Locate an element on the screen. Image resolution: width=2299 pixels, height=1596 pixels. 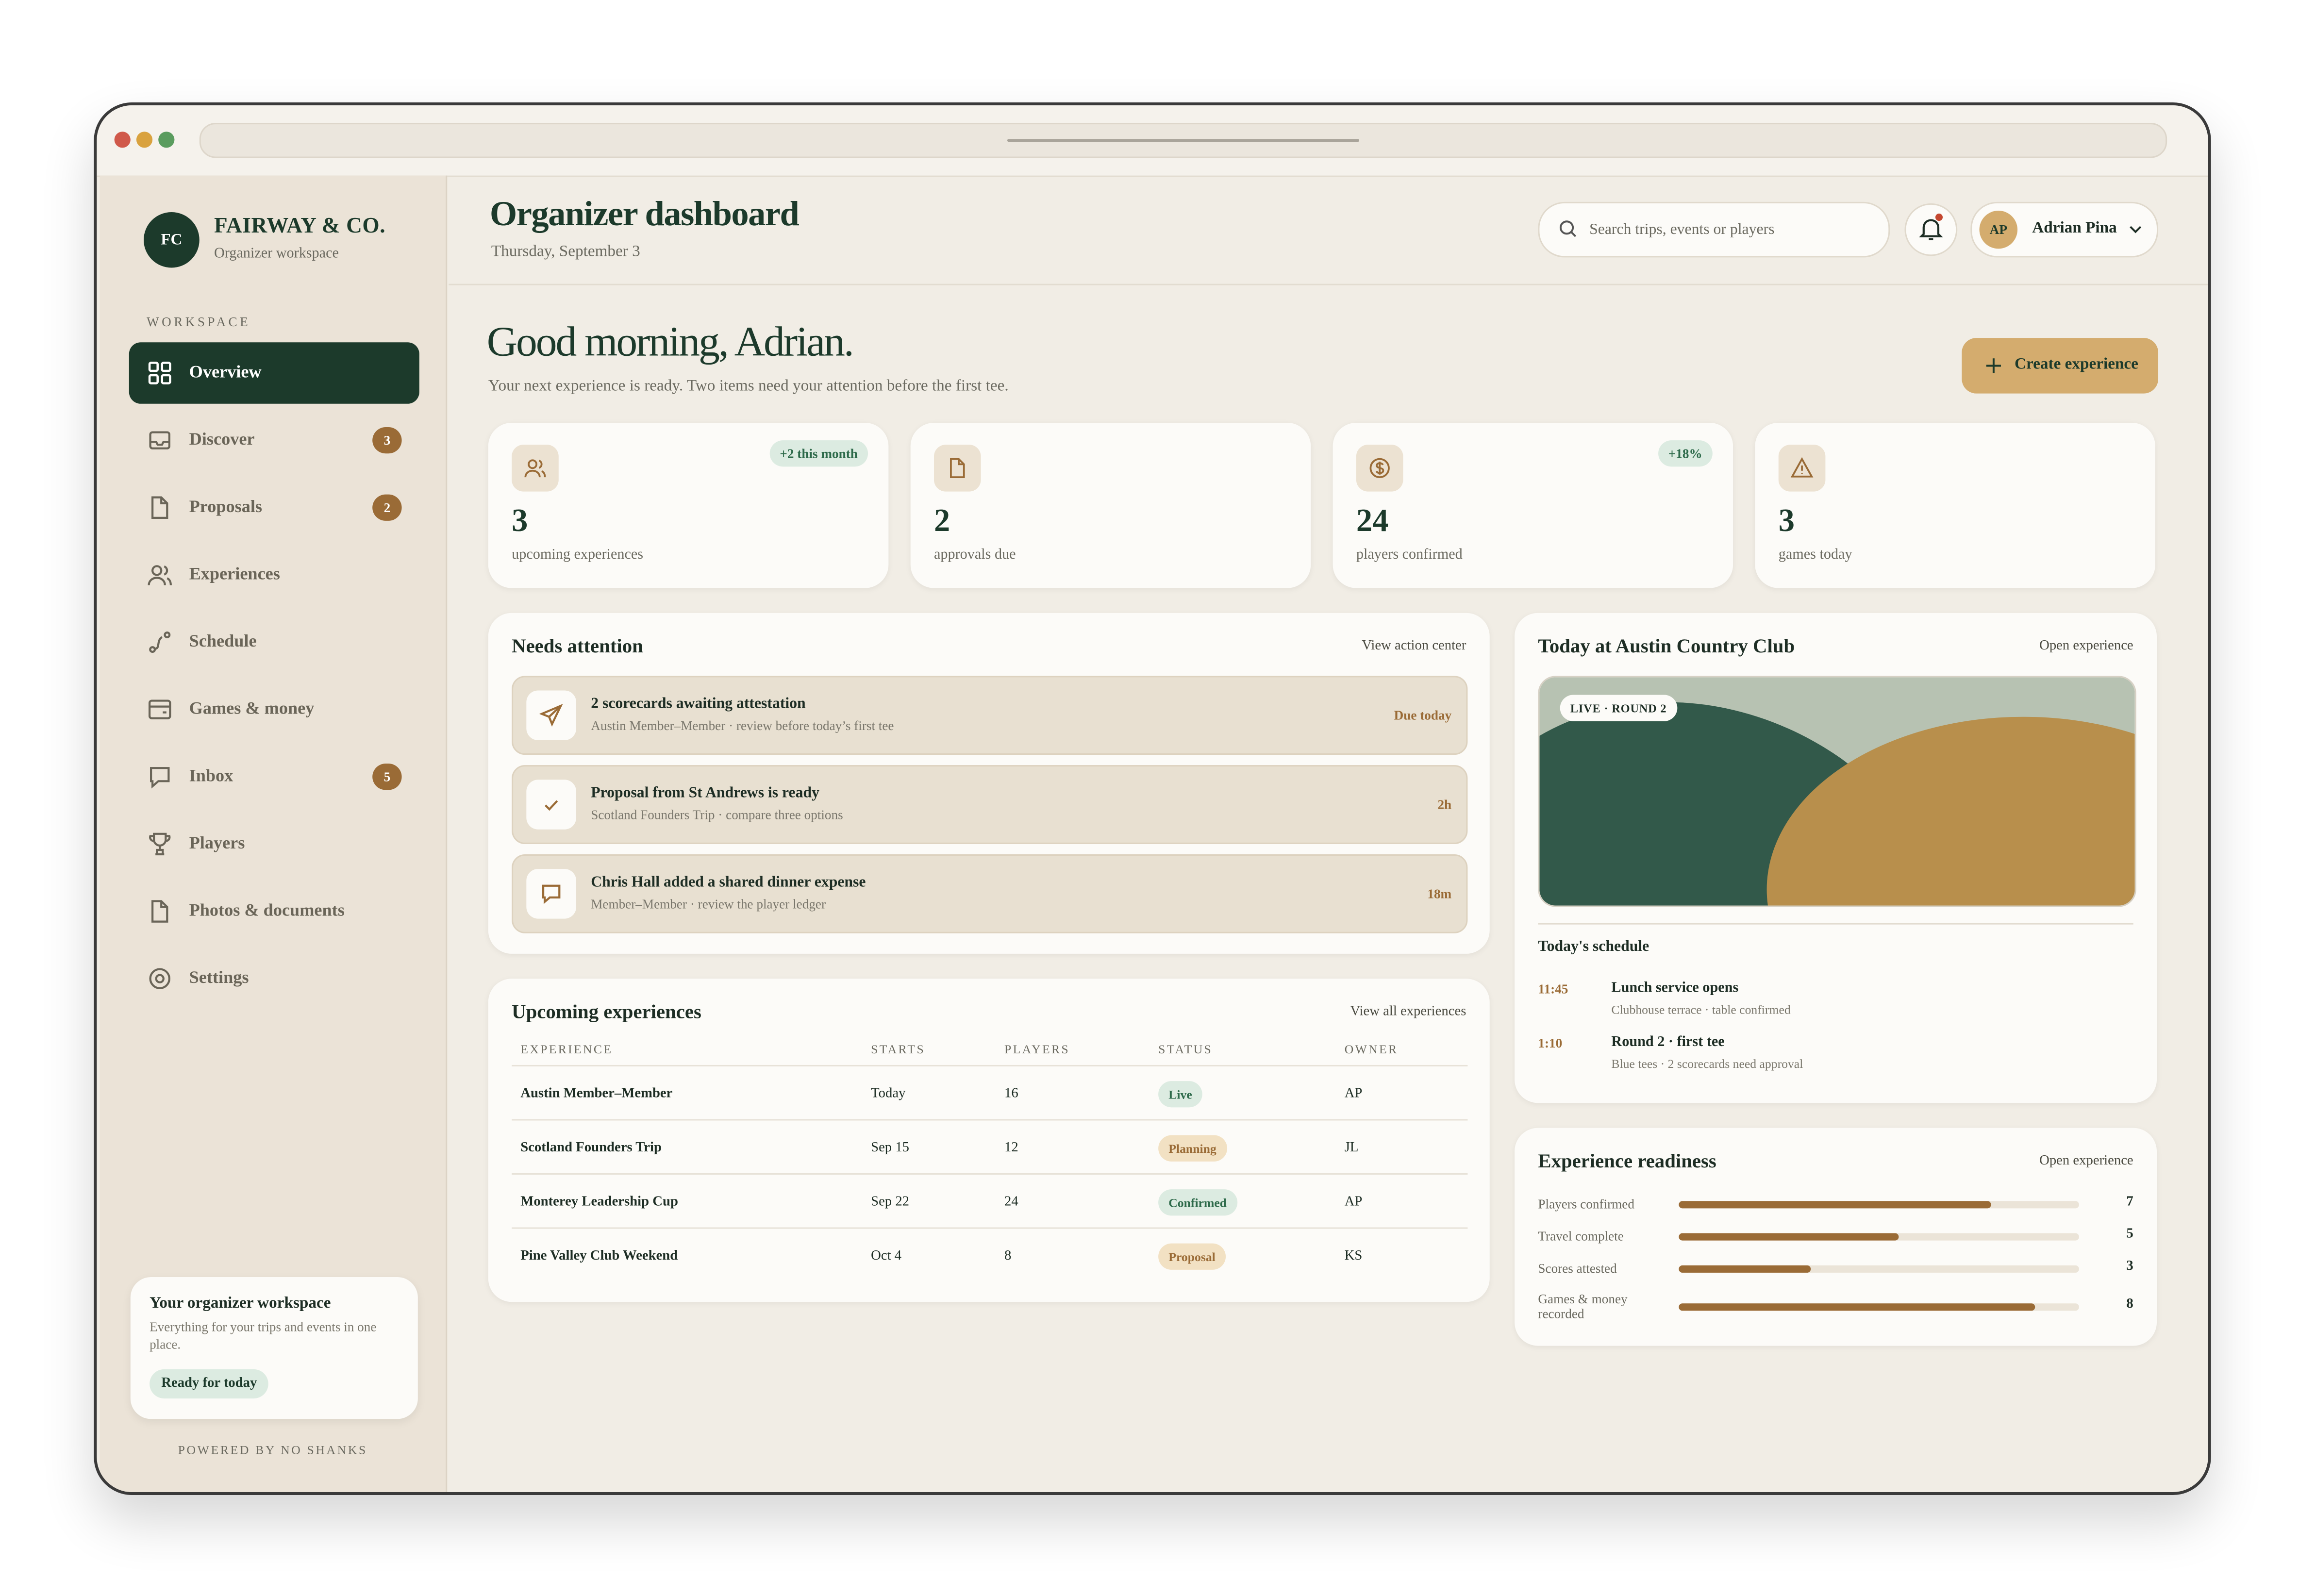
column-header: STATUS is located at coordinates (1185, 1048).